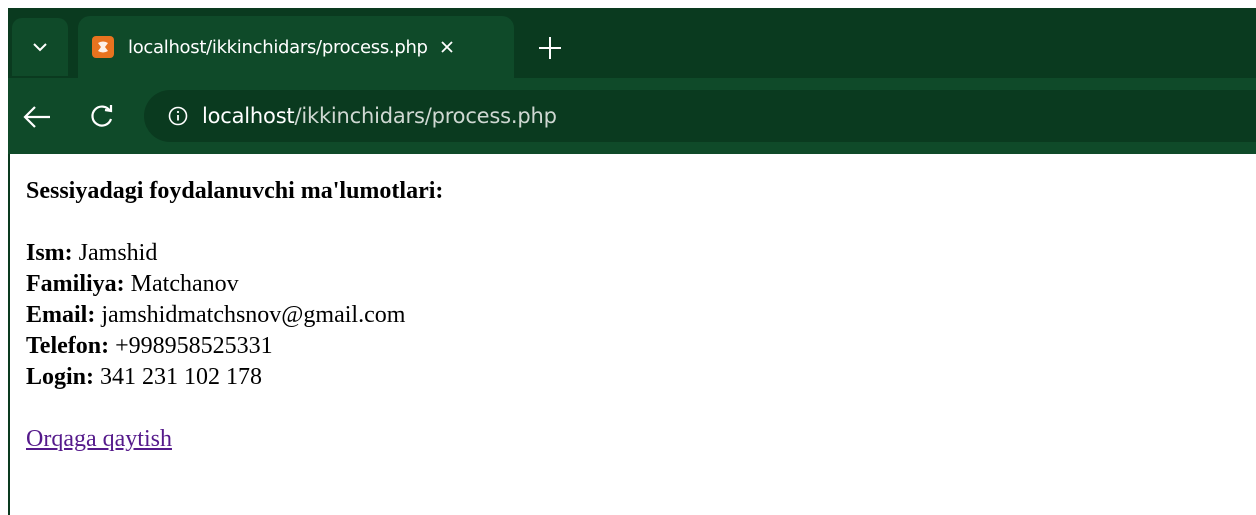 This screenshot has width=1256, height=515. I want to click on reload-icon, so click(102, 116).